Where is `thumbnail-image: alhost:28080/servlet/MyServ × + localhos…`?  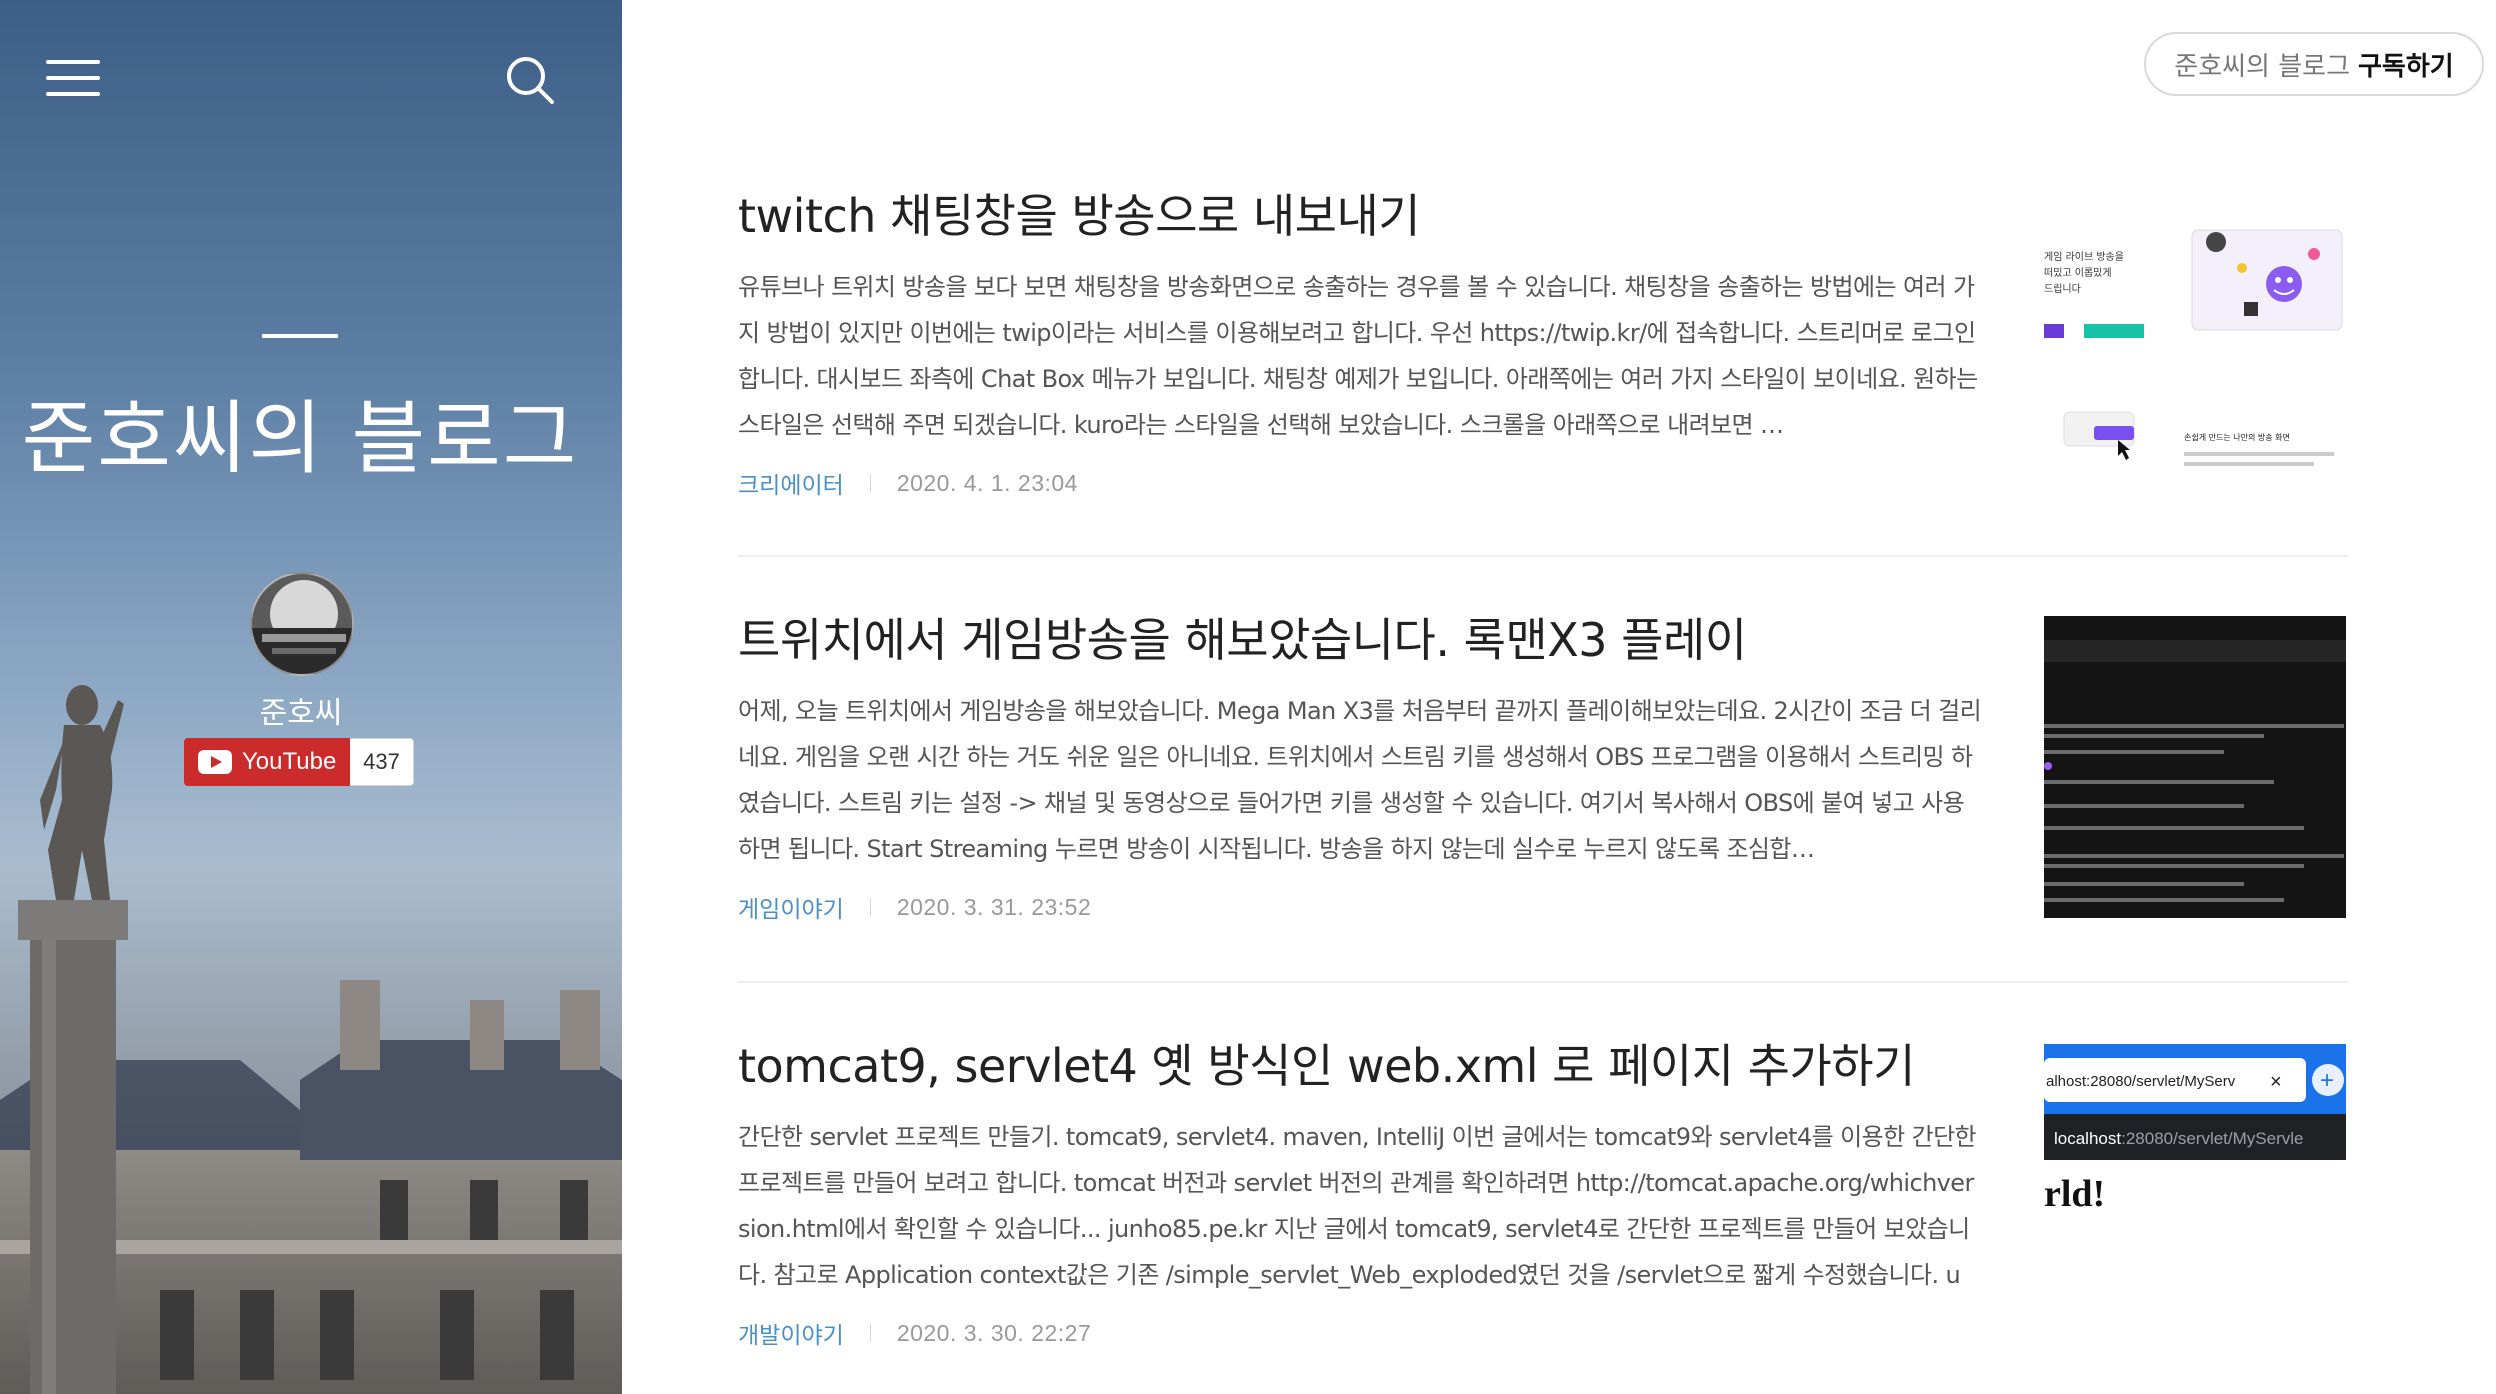
thumbnail-image: alhost:28080/servlet/MyServ × + localhos… is located at coordinates (2195, 1129).